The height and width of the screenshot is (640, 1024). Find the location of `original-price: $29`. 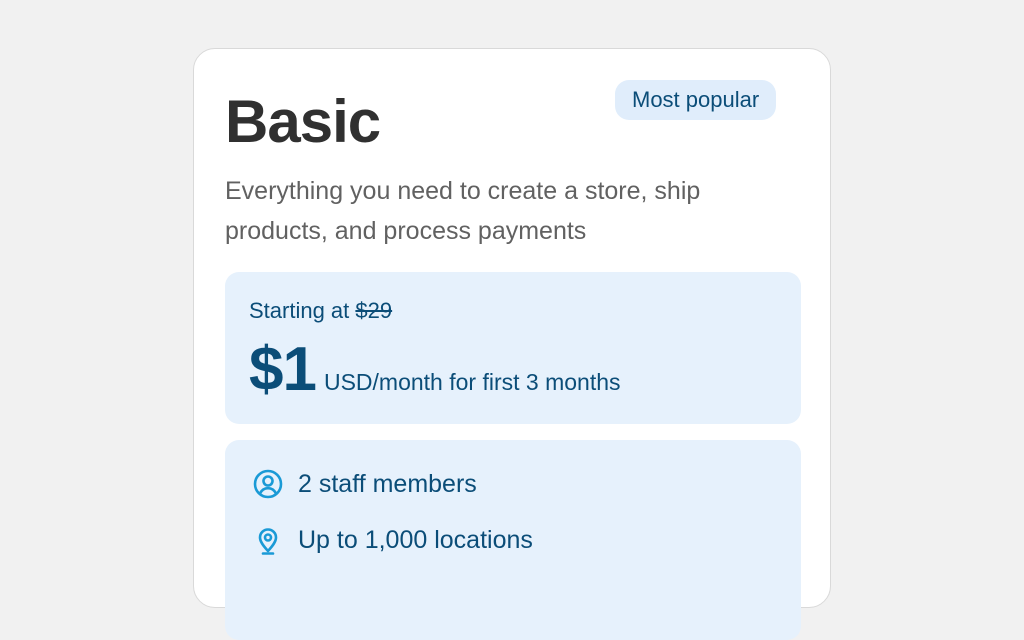

original-price: $29 is located at coordinates (374, 310).